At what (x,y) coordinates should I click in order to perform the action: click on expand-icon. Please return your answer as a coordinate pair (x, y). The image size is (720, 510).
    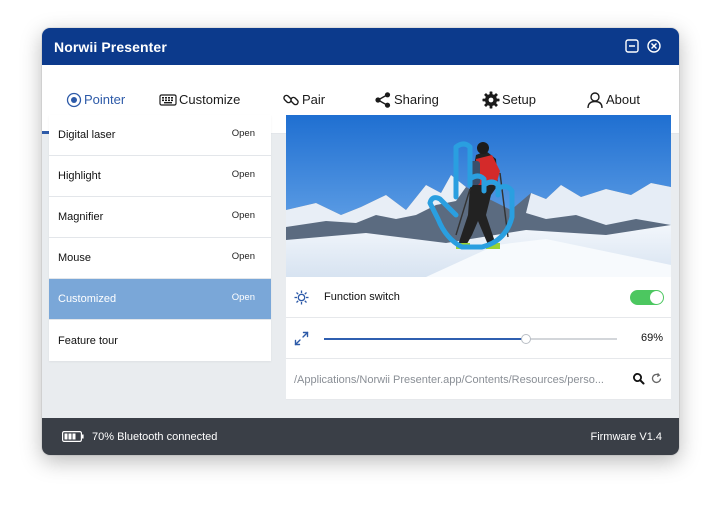
    Looking at the image, I should click on (301, 338).